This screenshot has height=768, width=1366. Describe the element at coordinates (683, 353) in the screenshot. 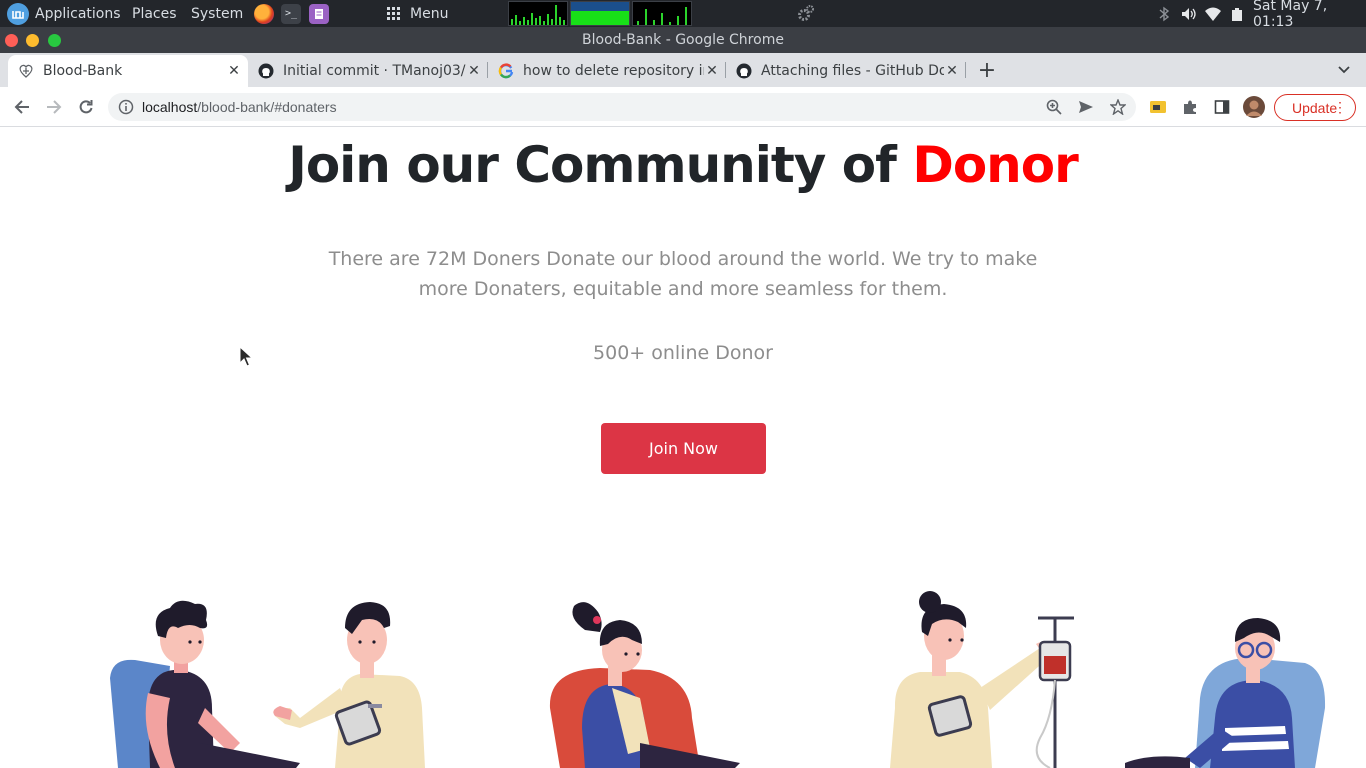

I see `online-donor-count: 500+ online Donor` at that location.